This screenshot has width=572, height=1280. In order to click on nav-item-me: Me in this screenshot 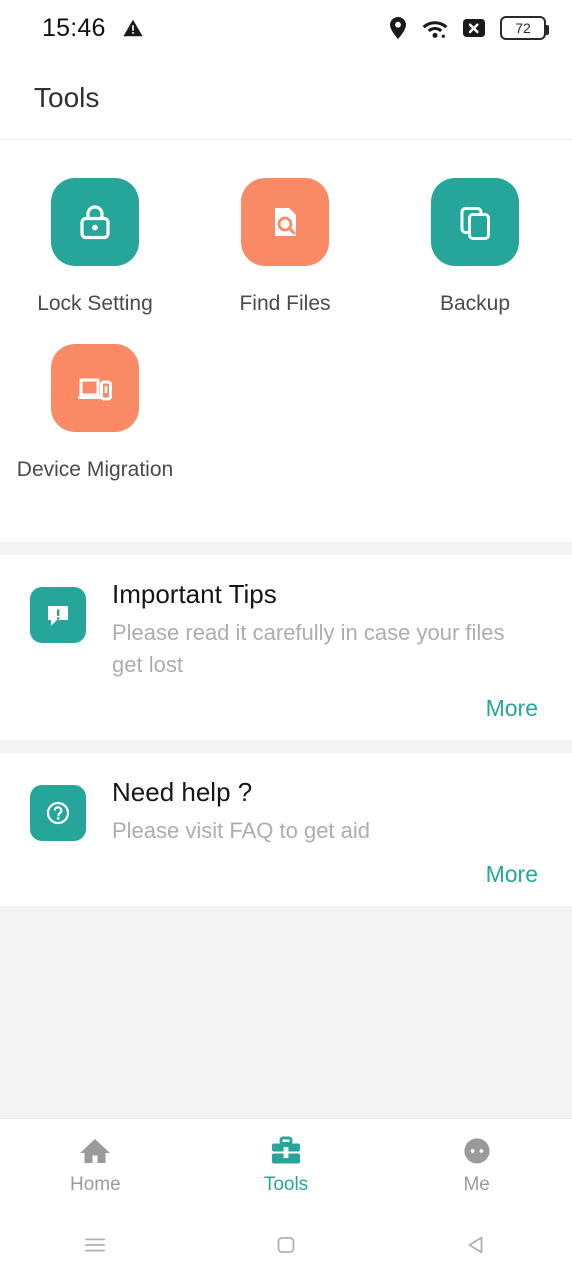, I will do `click(476, 1165)`.